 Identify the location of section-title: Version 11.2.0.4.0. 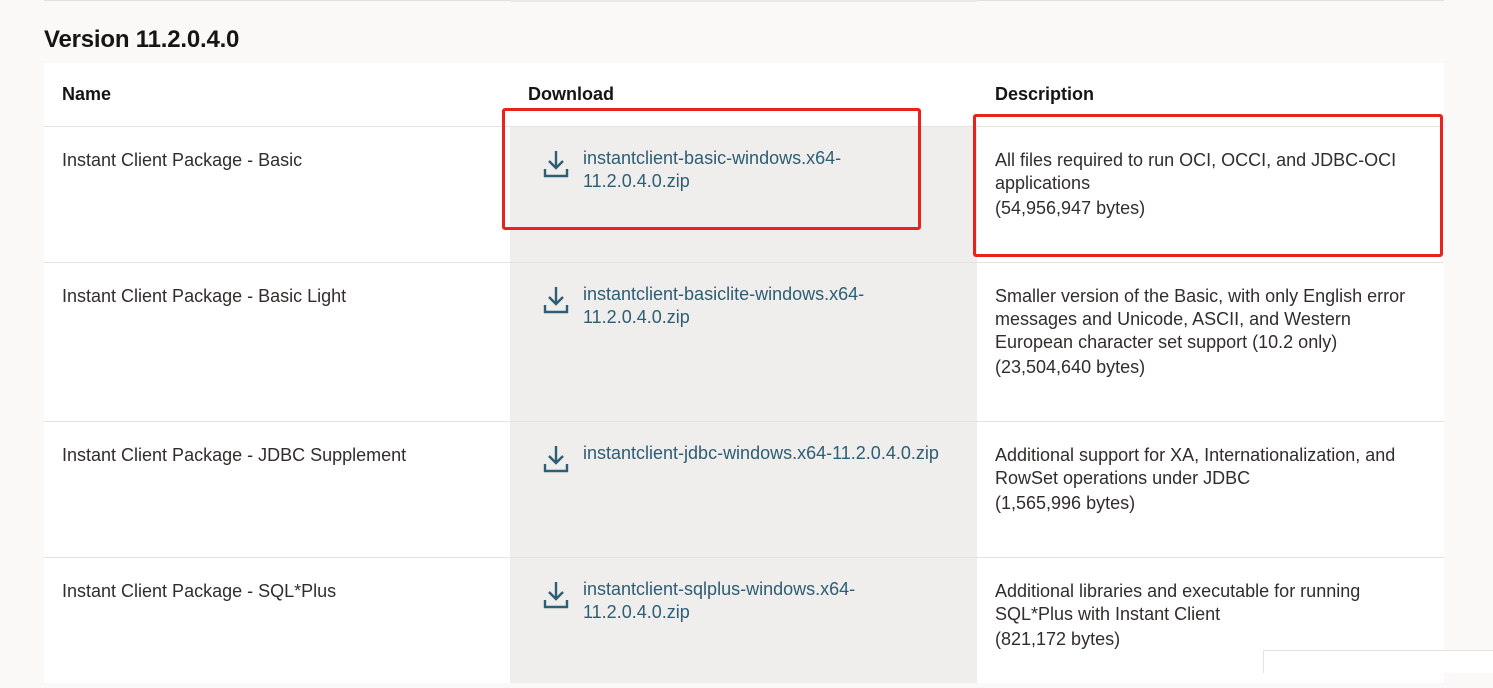
(142, 39).